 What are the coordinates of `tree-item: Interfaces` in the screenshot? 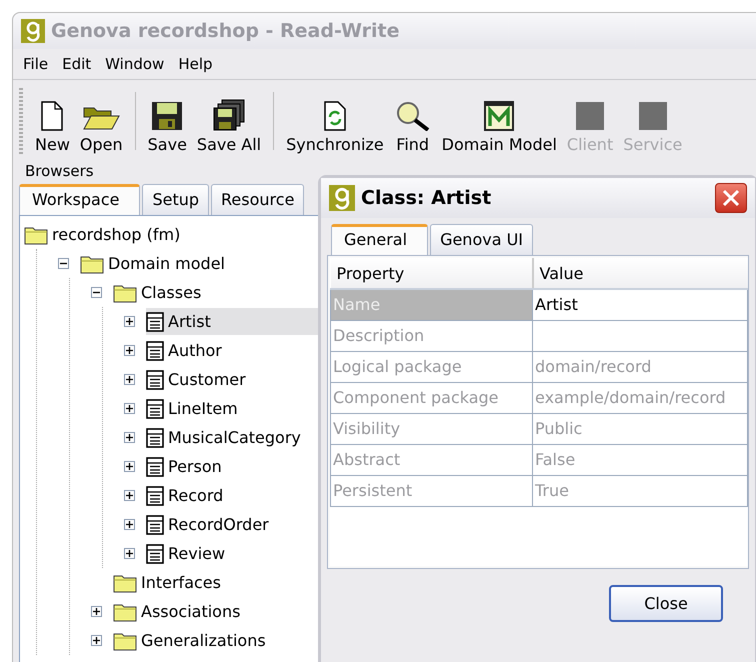 It's located at (215, 582).